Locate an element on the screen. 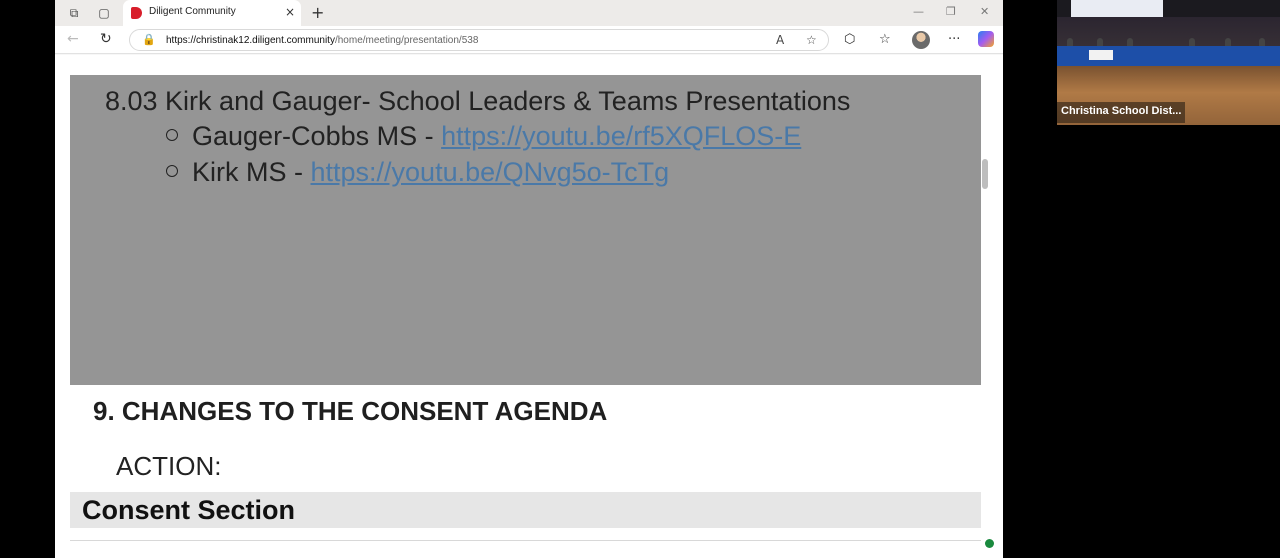  status-indicator is located at coordinates (989, 543).